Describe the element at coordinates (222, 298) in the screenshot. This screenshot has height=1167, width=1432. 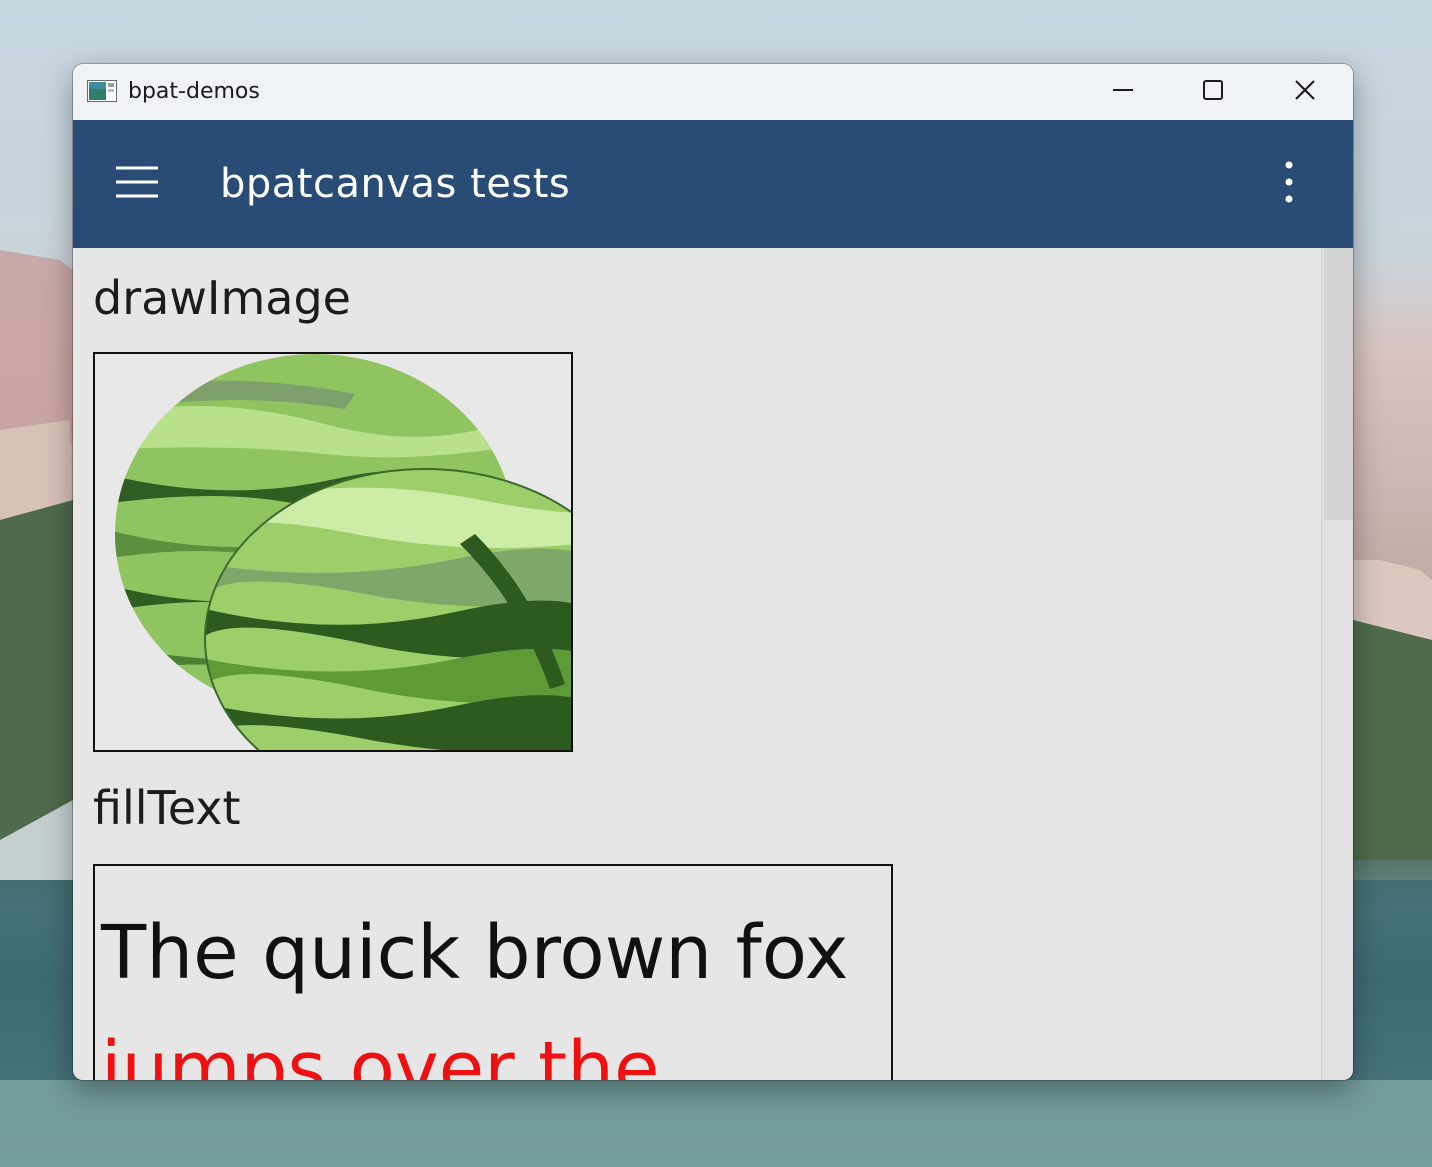
I see `section-heading-drawimage: drawImage` at that location.